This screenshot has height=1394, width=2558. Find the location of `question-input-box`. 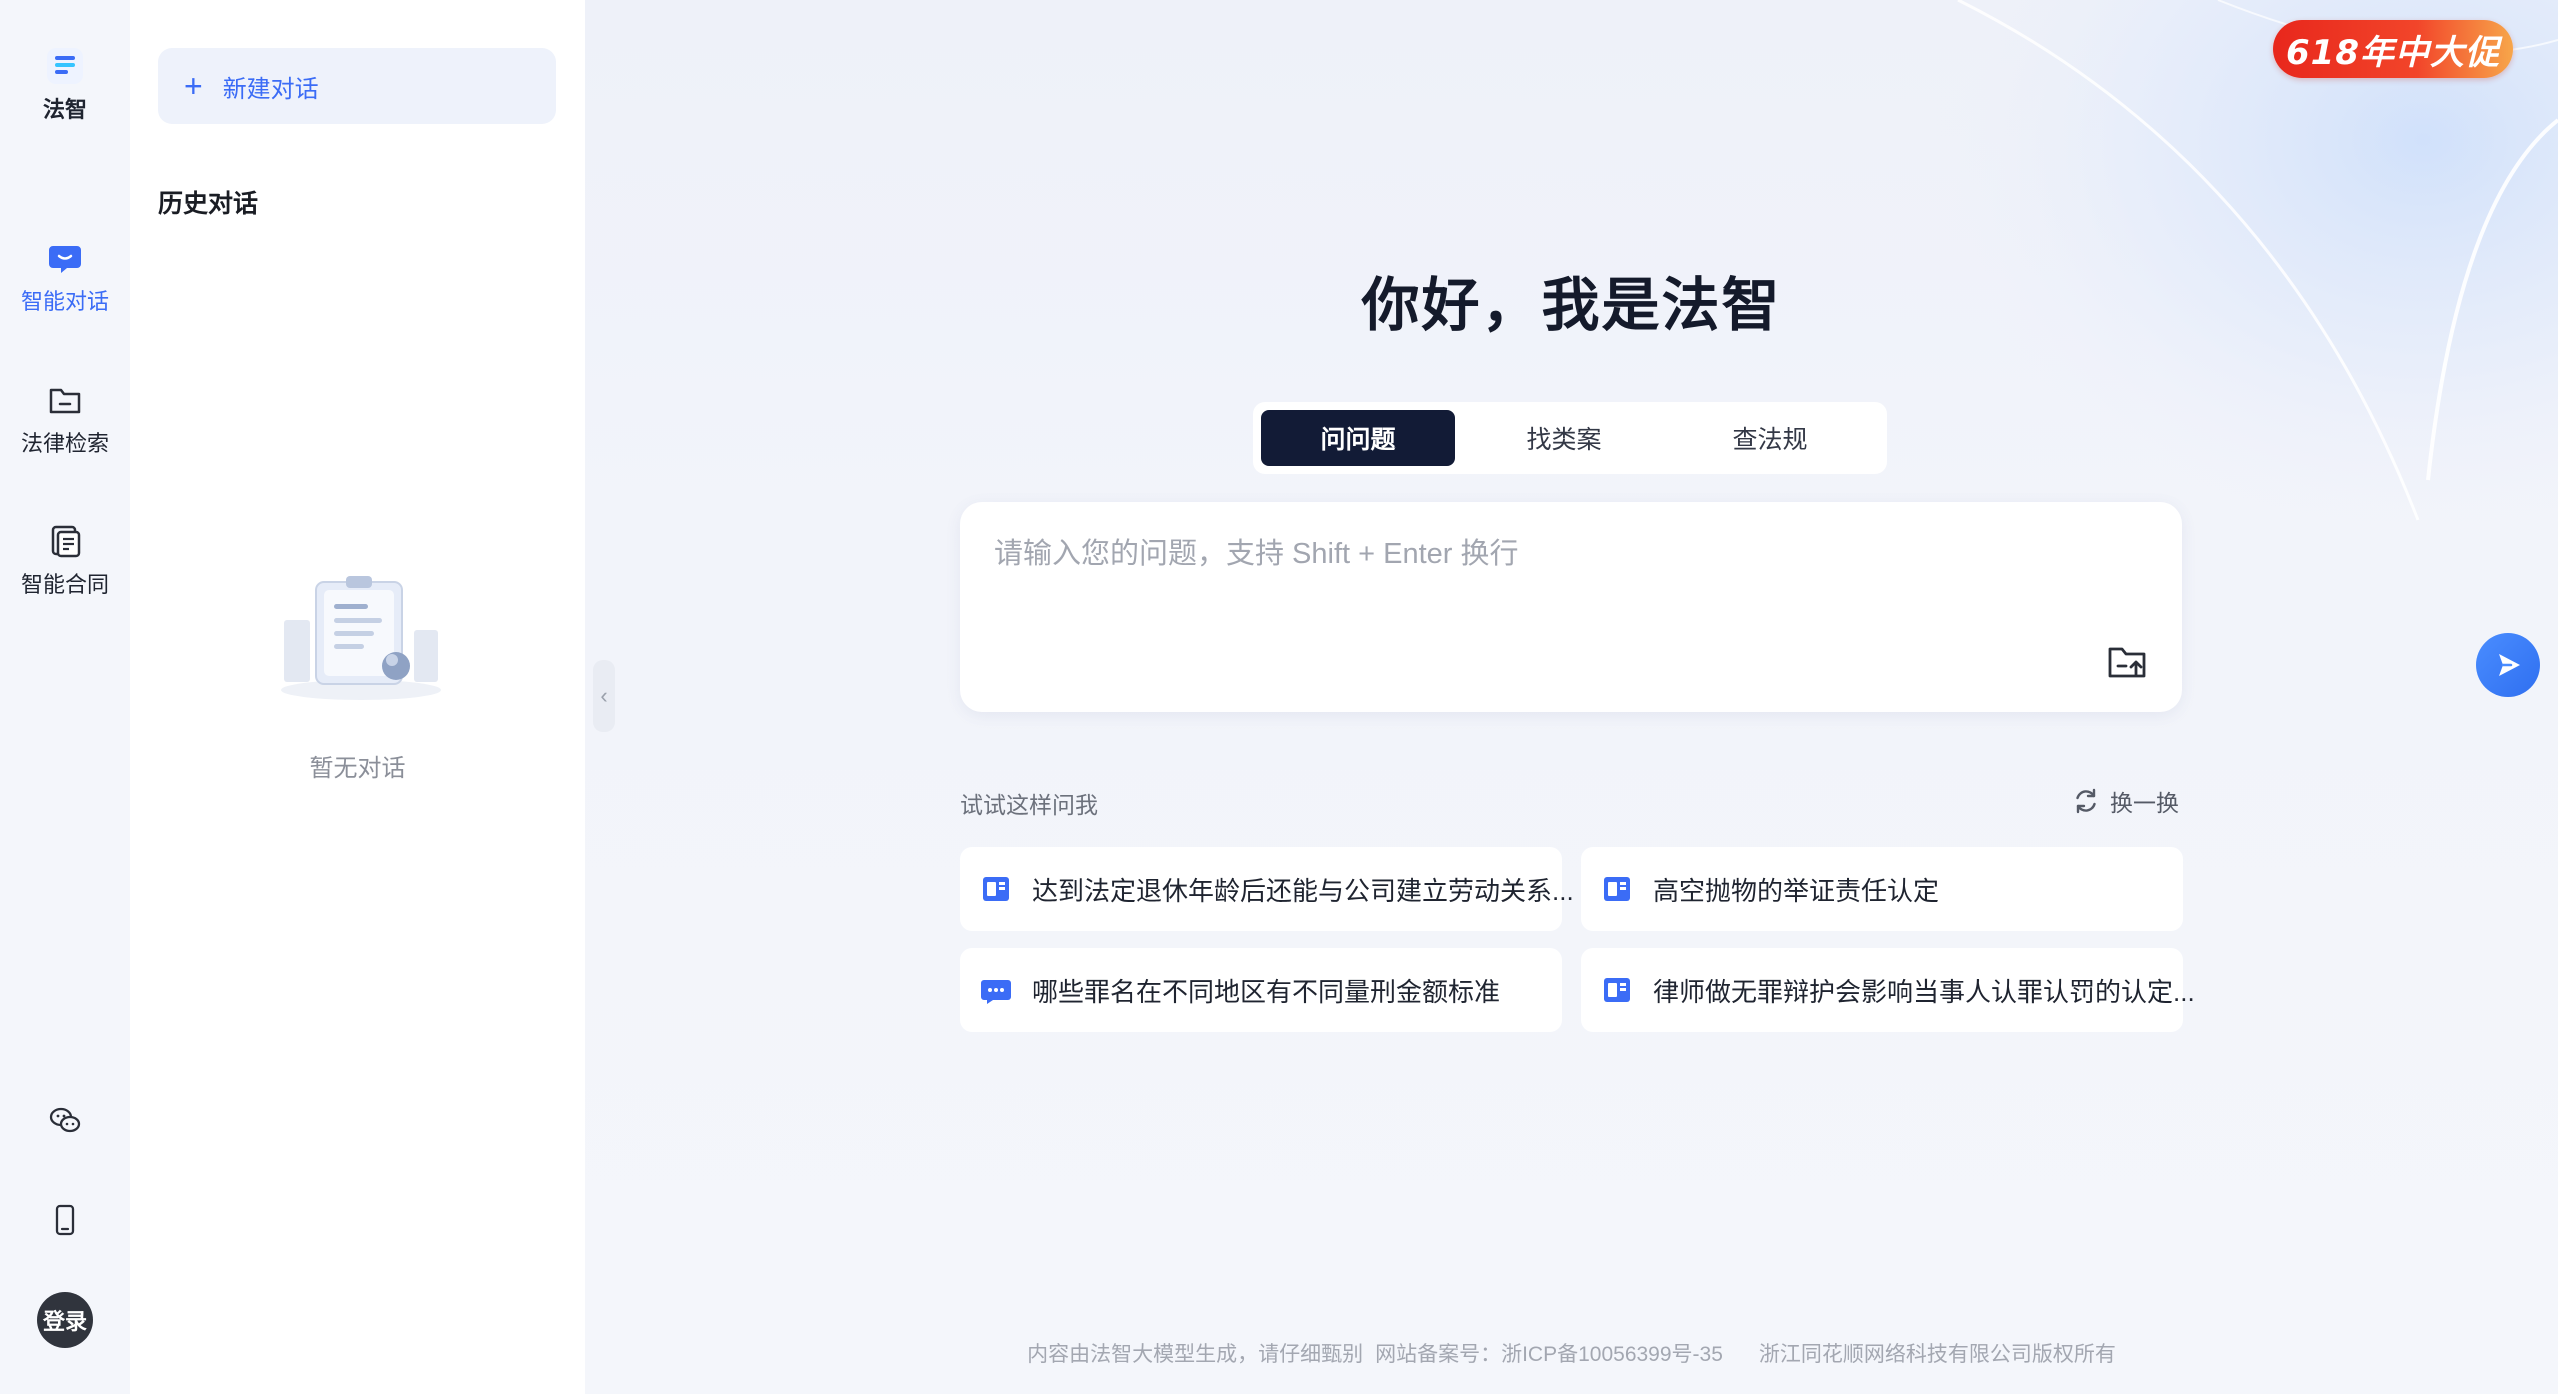

question-input-box is located at coordinates (1750, 607).